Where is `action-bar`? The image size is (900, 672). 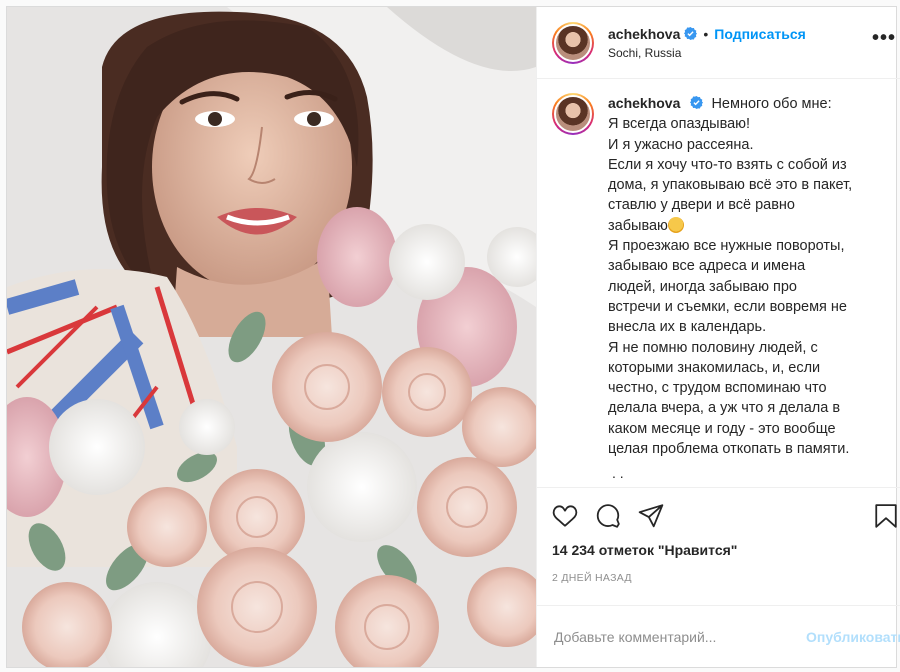
action-bar is located at coordinates (725, 516).